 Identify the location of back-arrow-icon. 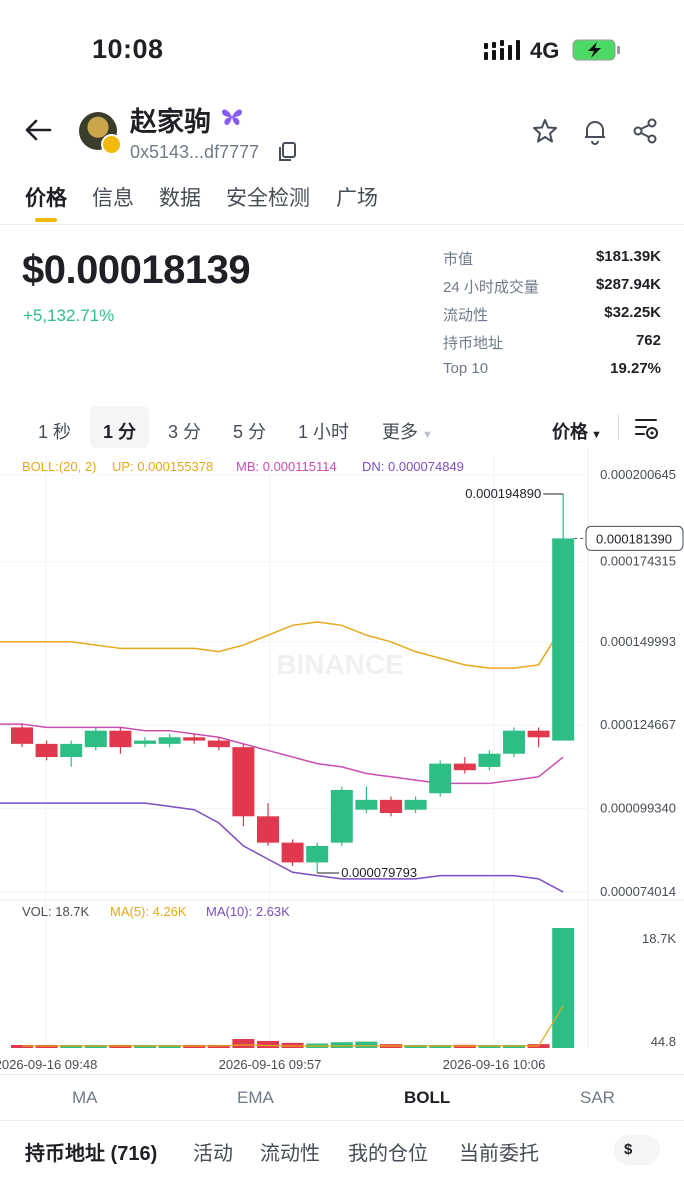
(38, 130).